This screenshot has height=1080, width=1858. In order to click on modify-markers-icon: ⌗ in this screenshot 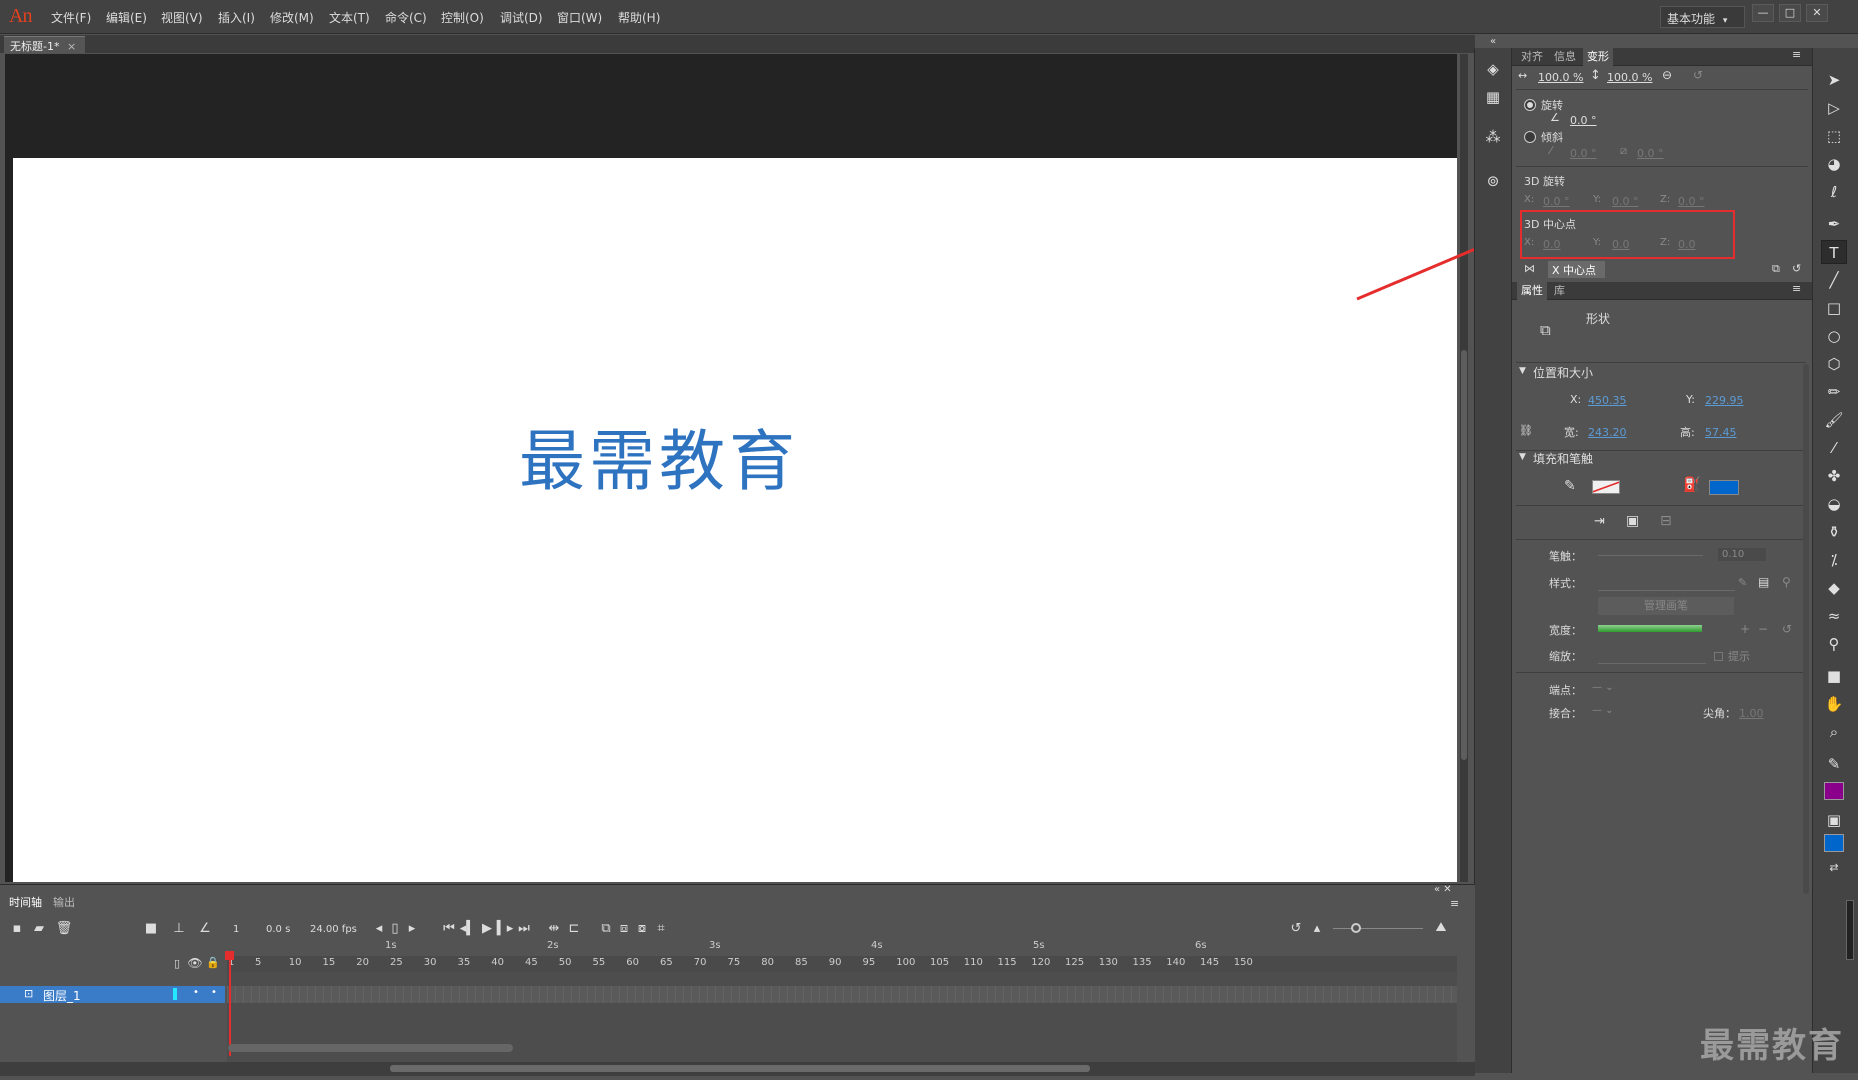, I will do `click(661, 928)`.